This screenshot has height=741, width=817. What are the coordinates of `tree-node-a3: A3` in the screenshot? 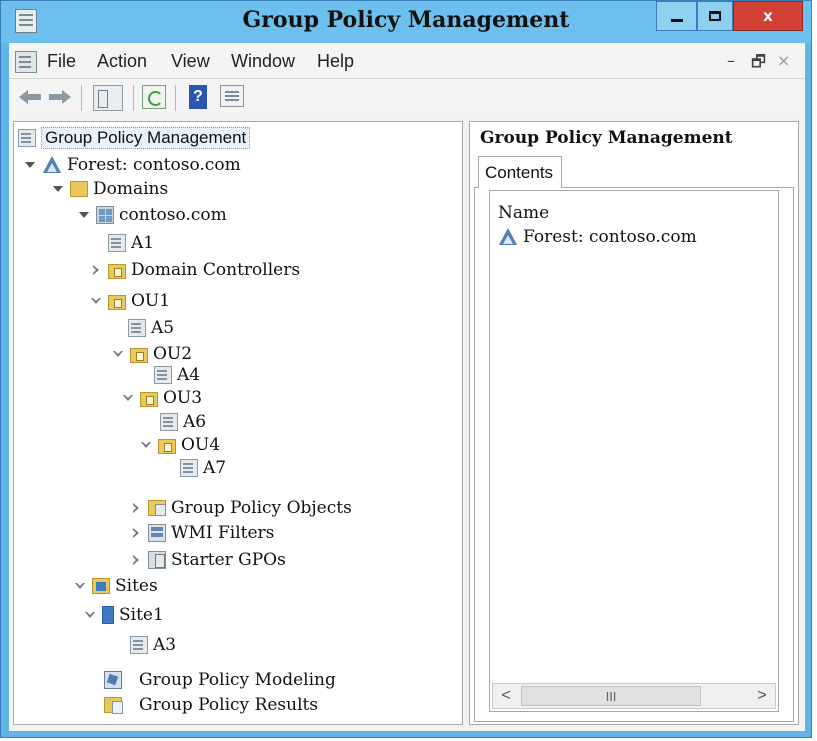 It's located at (153, 645).